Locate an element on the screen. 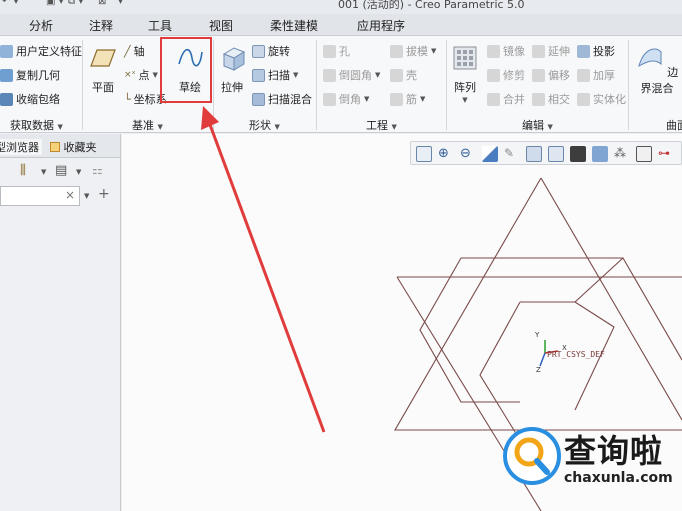 The image size is (682, 511). sweep-icon is located at coordinates (258, 75).